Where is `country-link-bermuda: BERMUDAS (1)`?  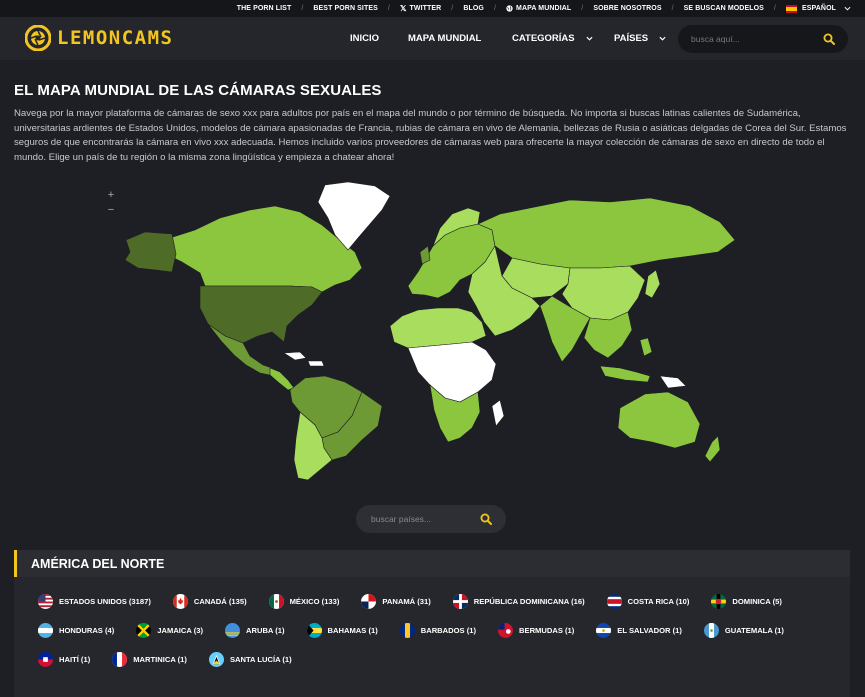 country-link-bermuda: BERMUDAS (1) is located at coordinates (536, 630).